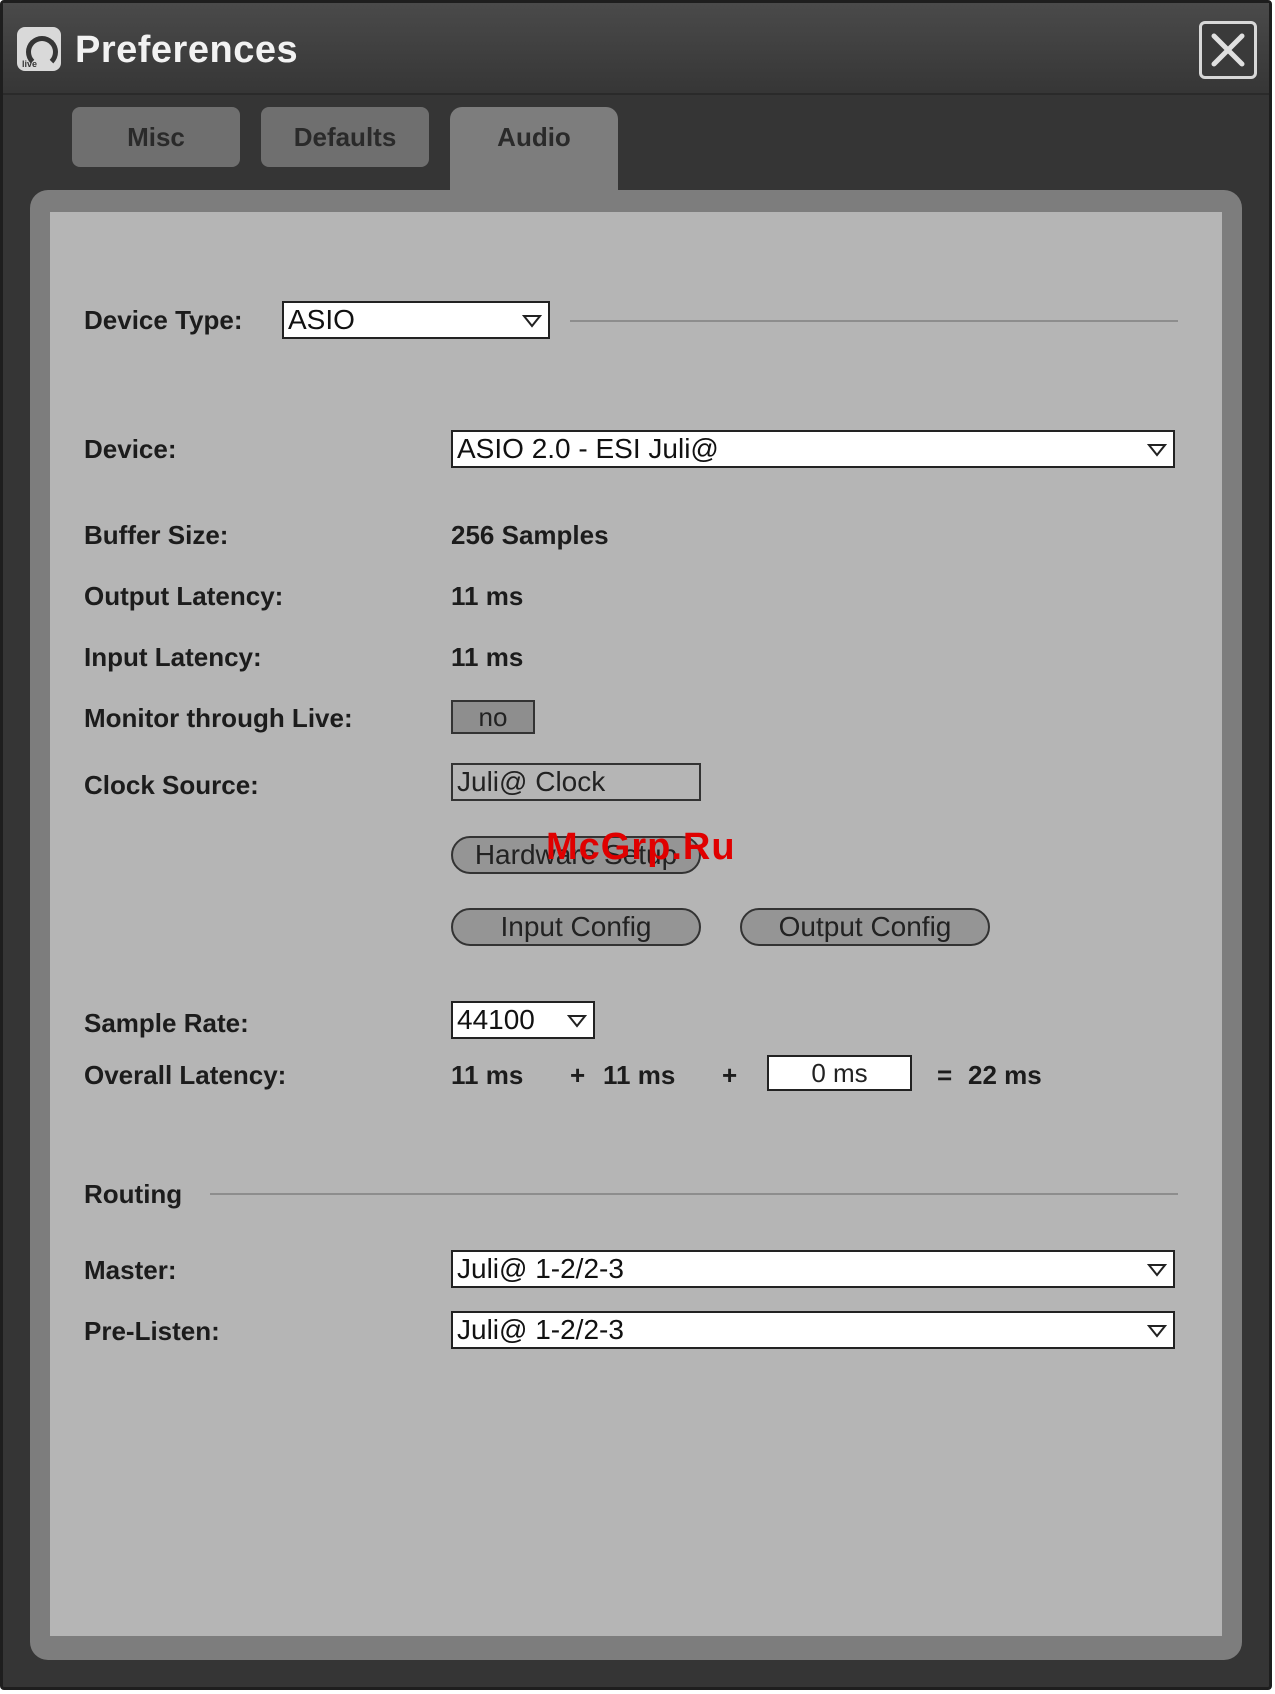  What do you see at coordinates (187, 50) in the screenshot?
I see `window-title: Preferences` at bounding box center [187, 50].